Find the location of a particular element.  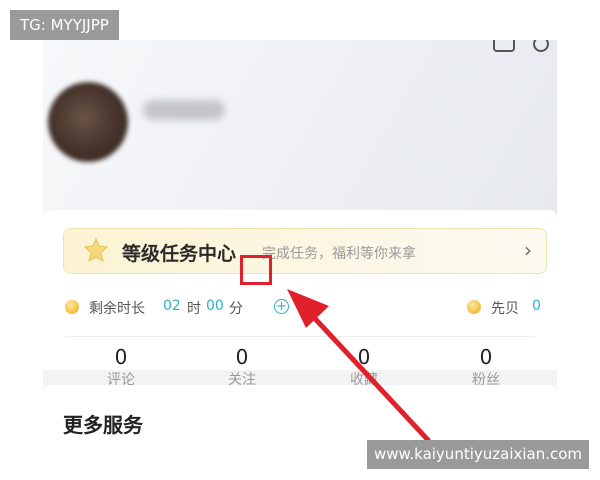

minutes-unit: 分 is located at coordinates (236, 309).